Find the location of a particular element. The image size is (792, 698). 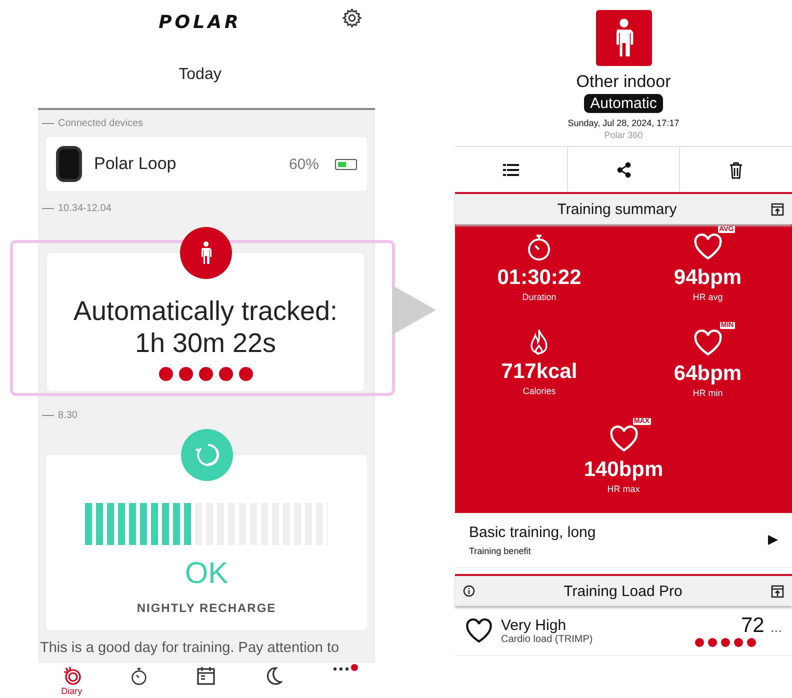

page-title: Today is located at coordinates (200, 75).